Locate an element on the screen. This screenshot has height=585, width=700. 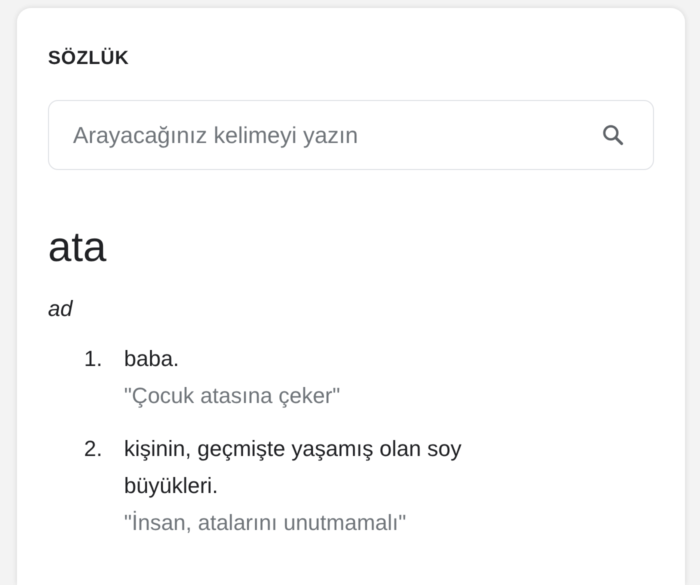
definition-text: baba. is located at coordinates (152, 359).